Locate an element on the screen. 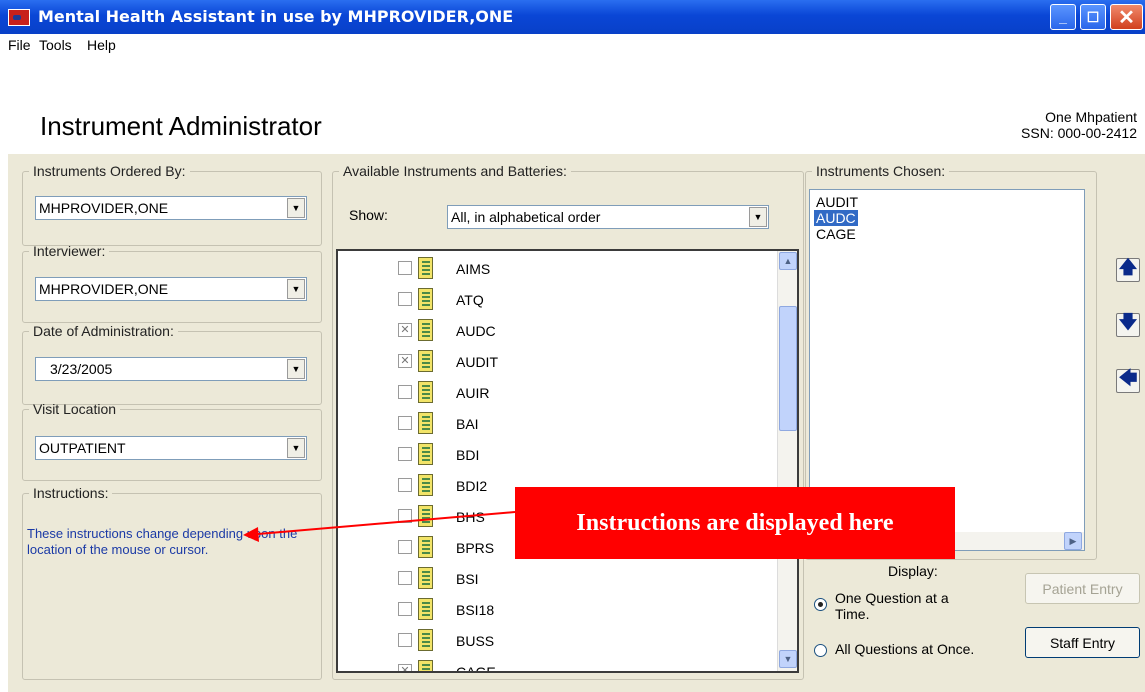 This screenshot has width=1145, height=692. annotation-arrow is located at coordinates (379, 526).